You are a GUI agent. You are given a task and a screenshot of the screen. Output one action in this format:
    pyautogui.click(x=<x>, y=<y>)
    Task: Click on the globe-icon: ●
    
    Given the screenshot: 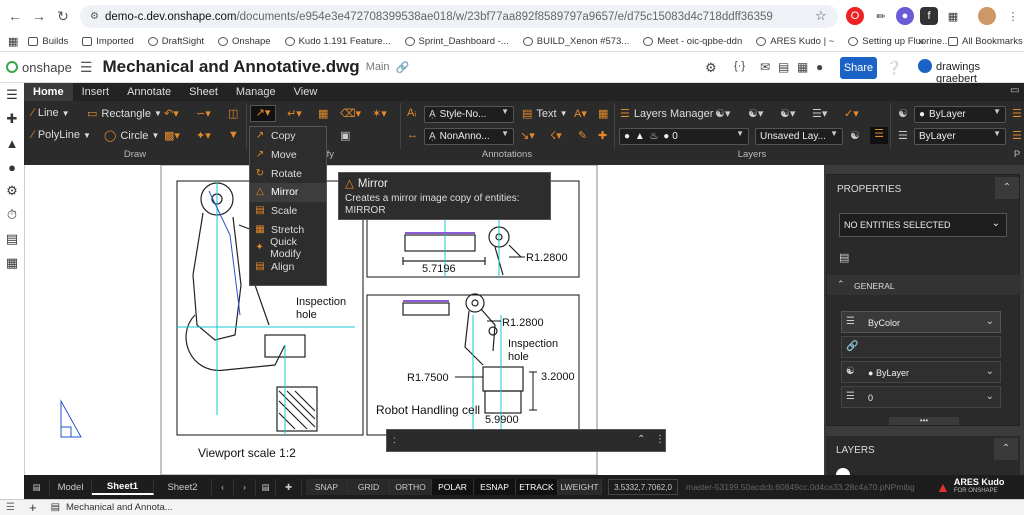 What is the action you would take?
    pyautogui.click(x=819, y=67)
    